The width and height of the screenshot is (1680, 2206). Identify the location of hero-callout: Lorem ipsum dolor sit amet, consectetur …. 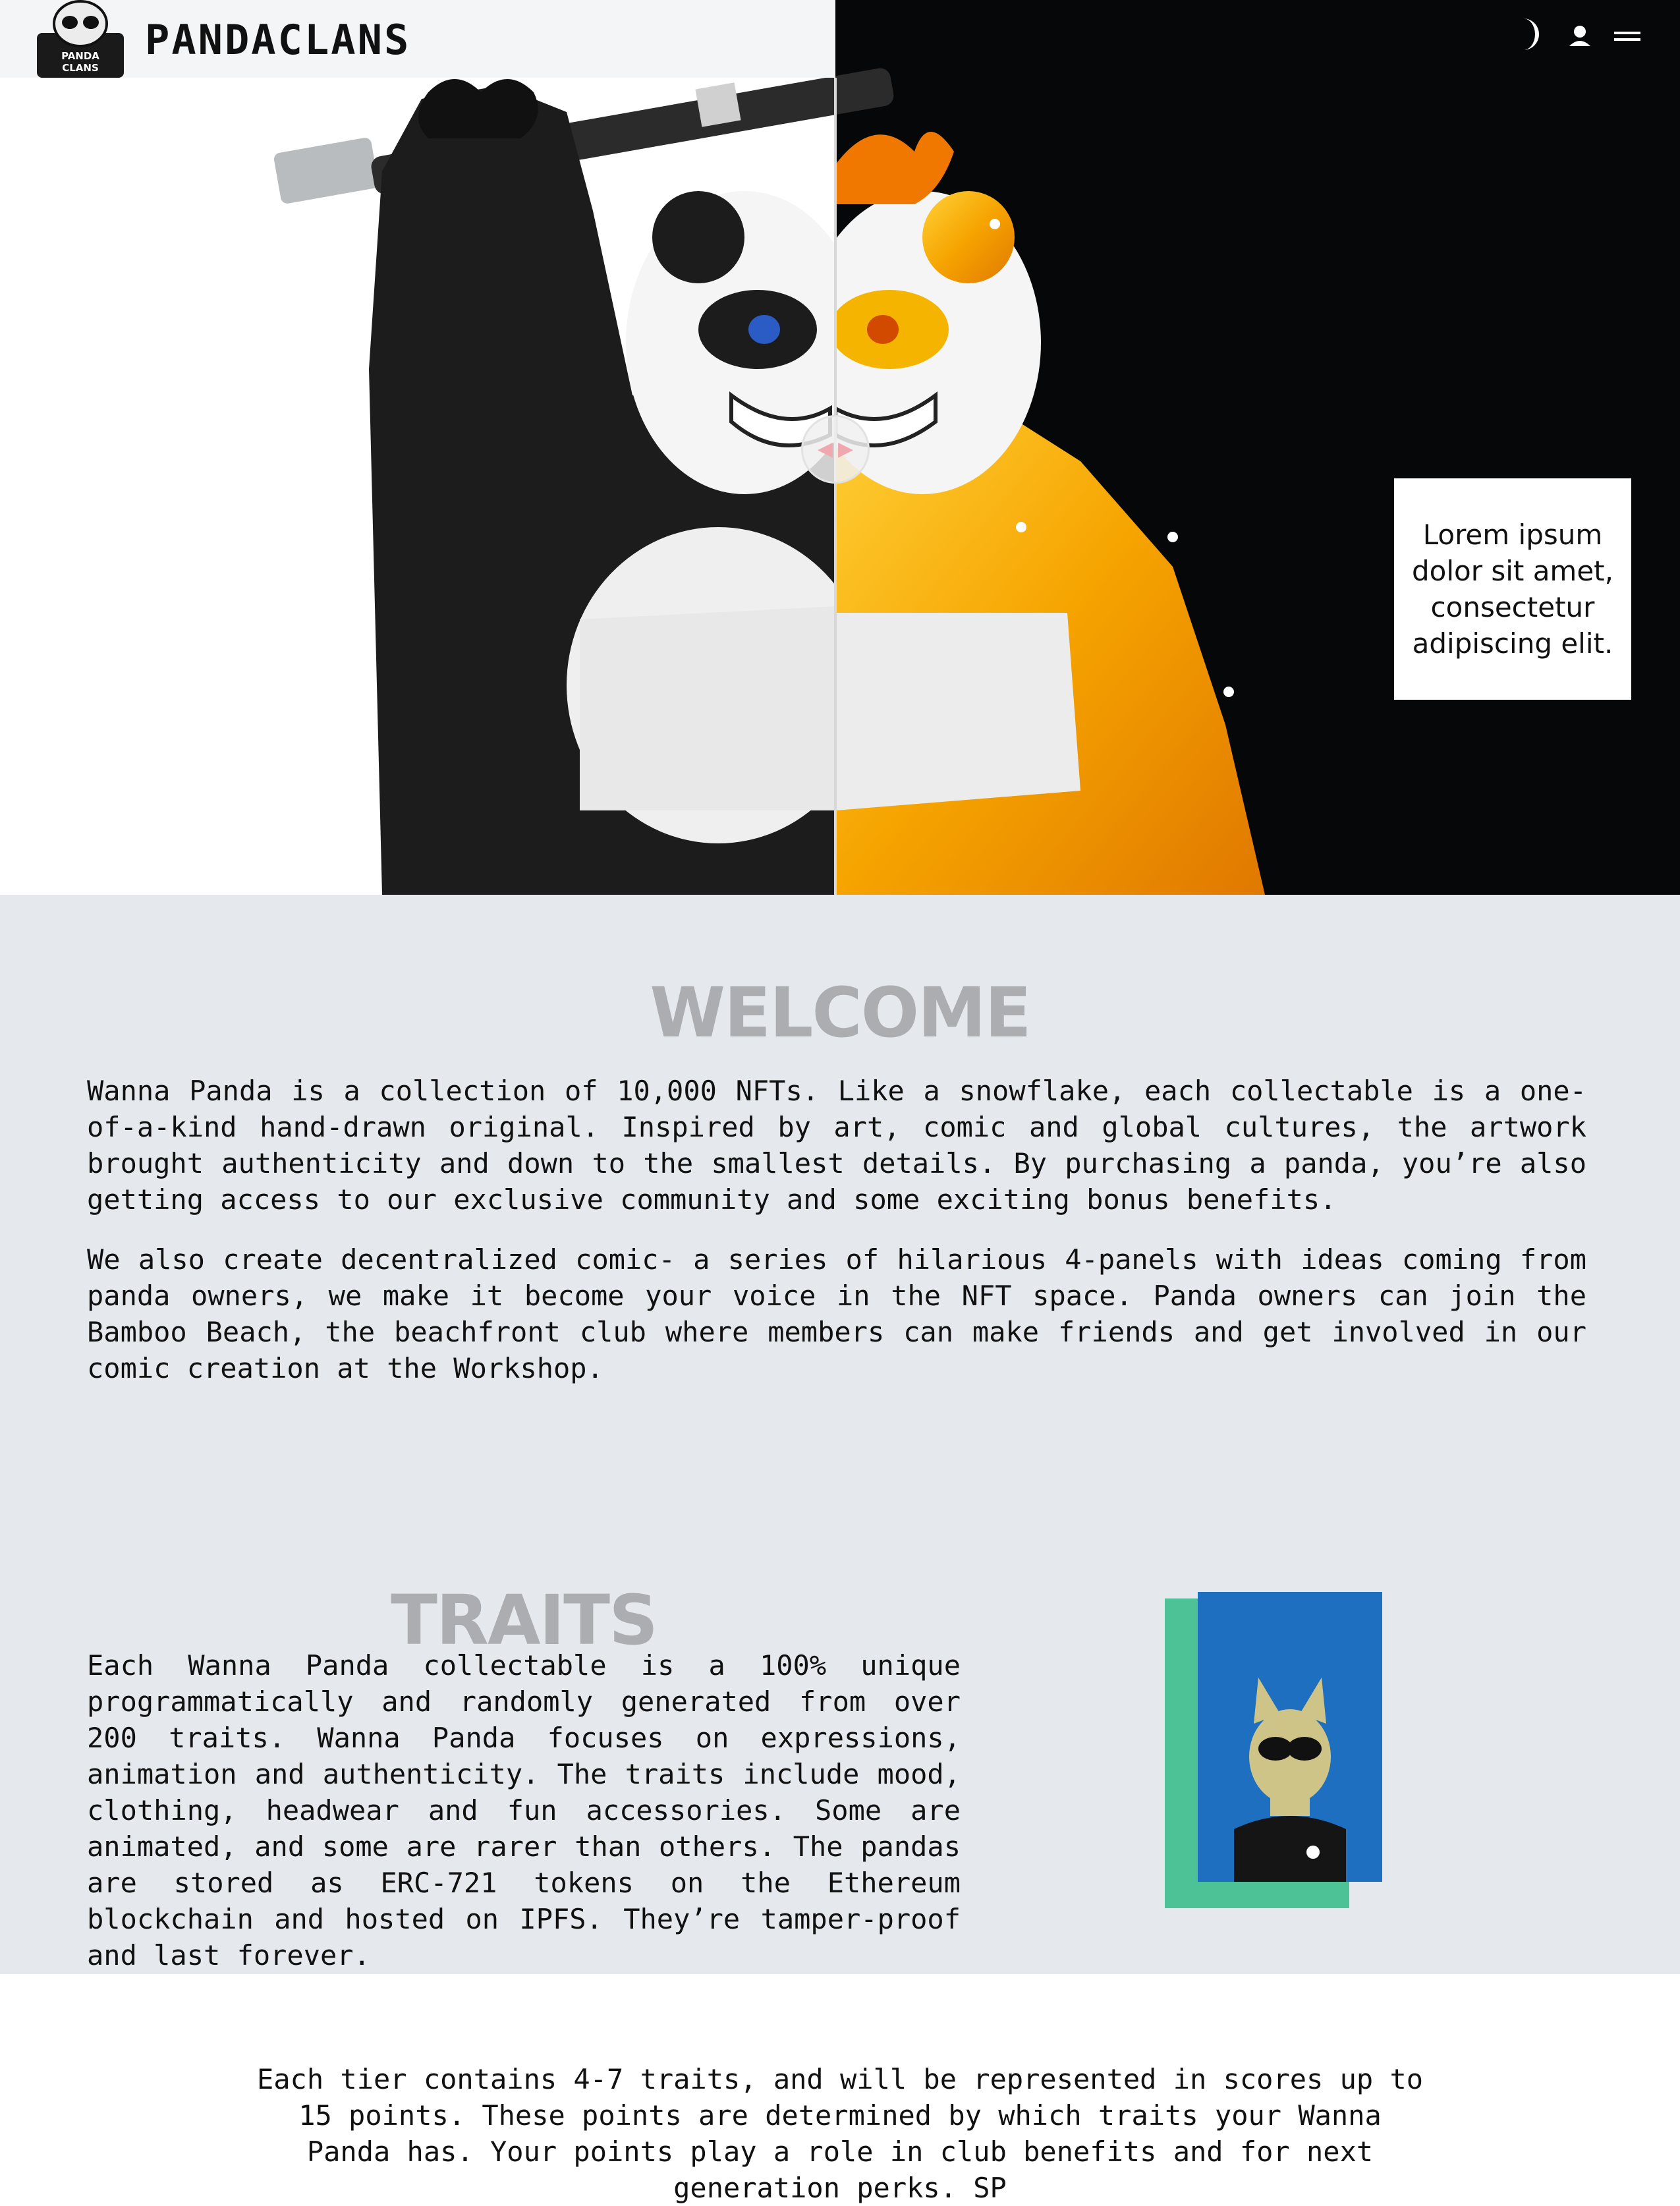
(1512, 589).